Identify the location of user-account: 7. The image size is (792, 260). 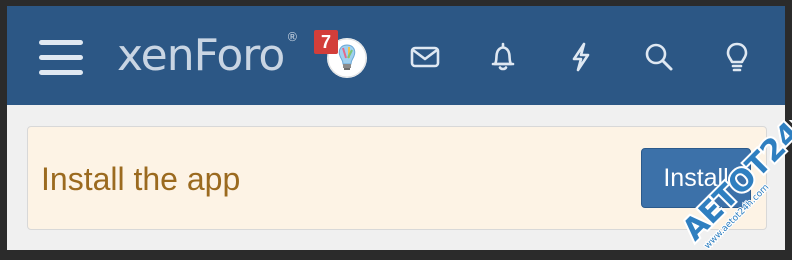
(340, 54).